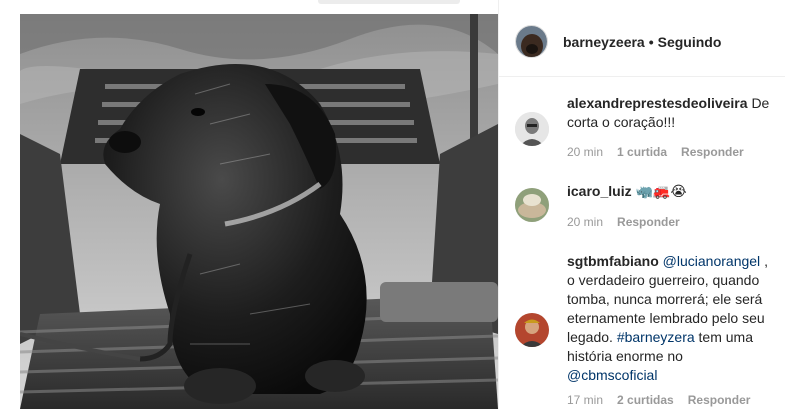  I want to click on mention-link: @cbmscoficial, so click(612, 375).